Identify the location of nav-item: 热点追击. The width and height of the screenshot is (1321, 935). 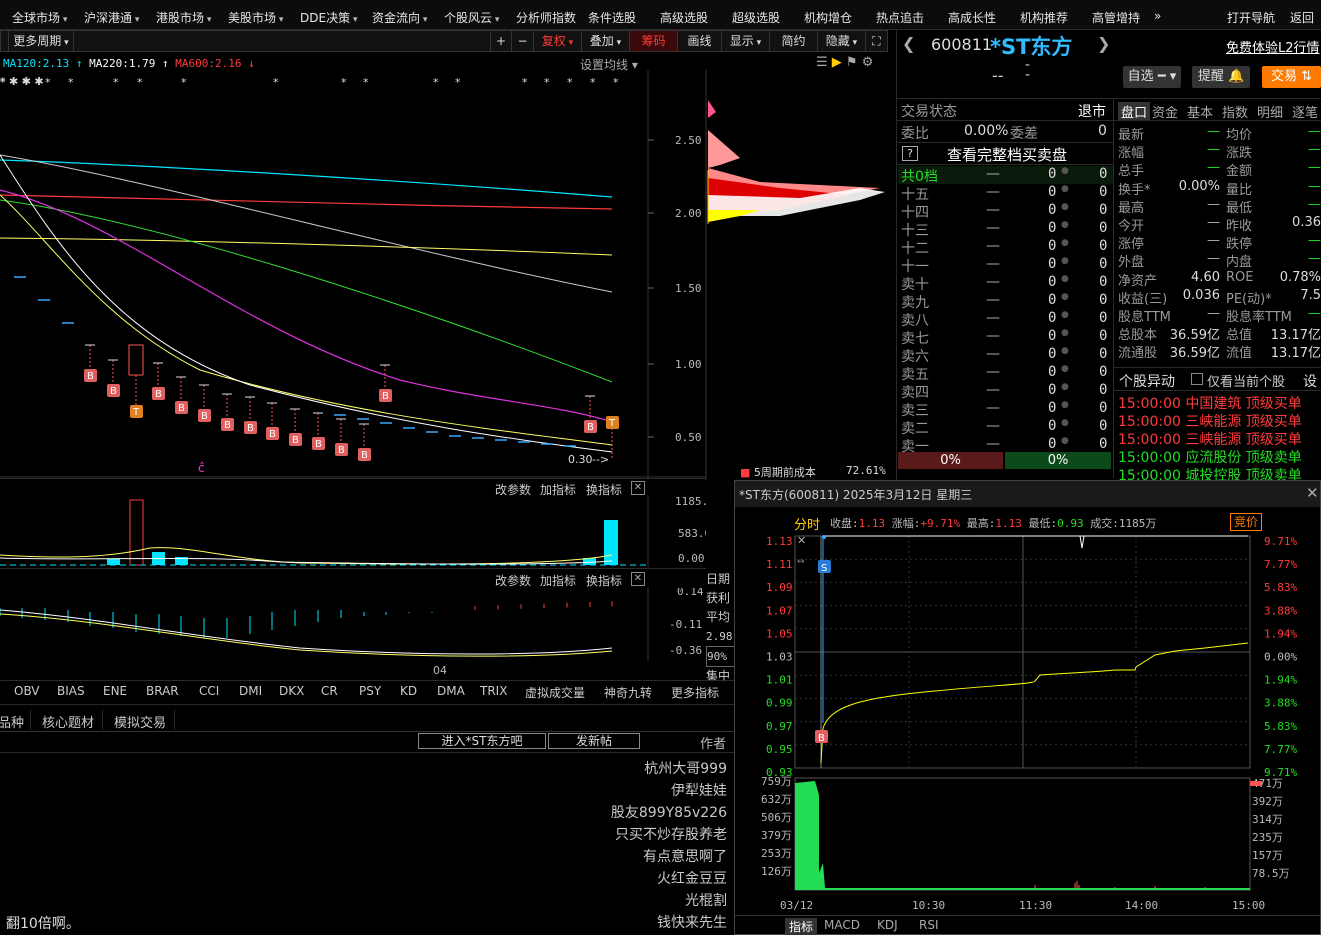
(900, 17).